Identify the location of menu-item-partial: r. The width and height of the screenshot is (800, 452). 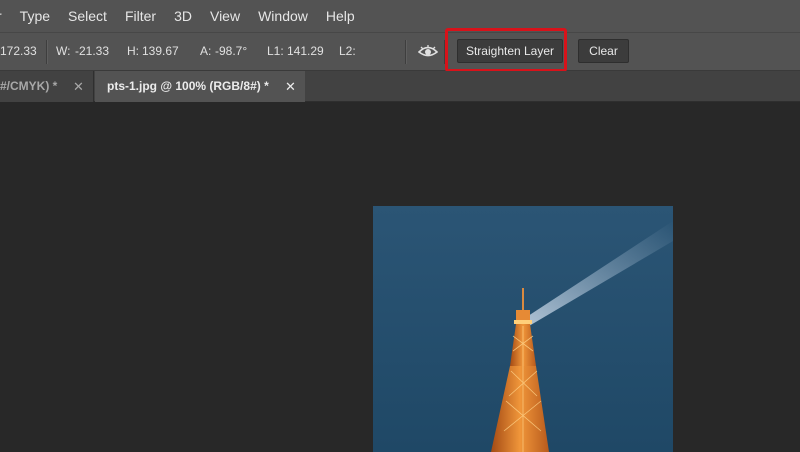
(5, 16).